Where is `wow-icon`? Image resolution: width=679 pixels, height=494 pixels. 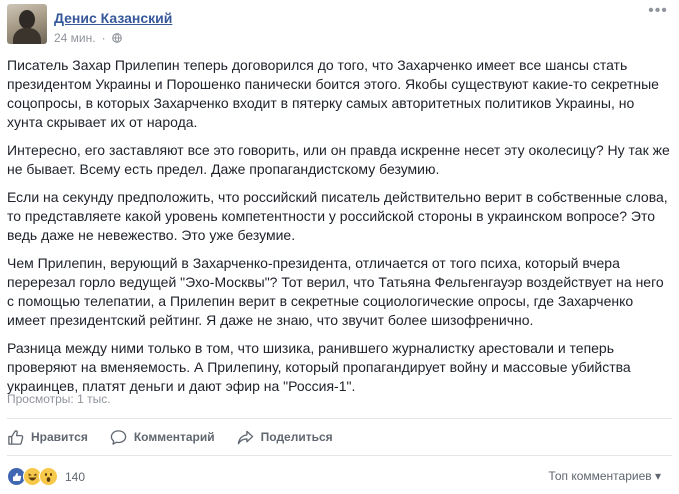 wow-icon is located at coordinates (48, 476).